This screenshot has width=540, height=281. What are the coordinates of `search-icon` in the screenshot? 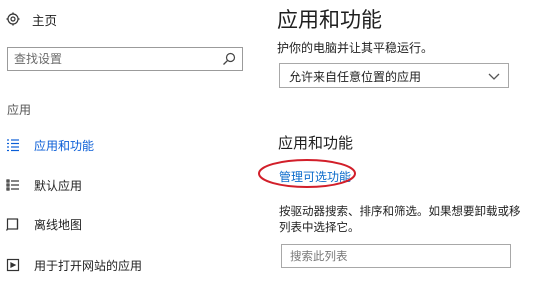 It's located at (229, 59).